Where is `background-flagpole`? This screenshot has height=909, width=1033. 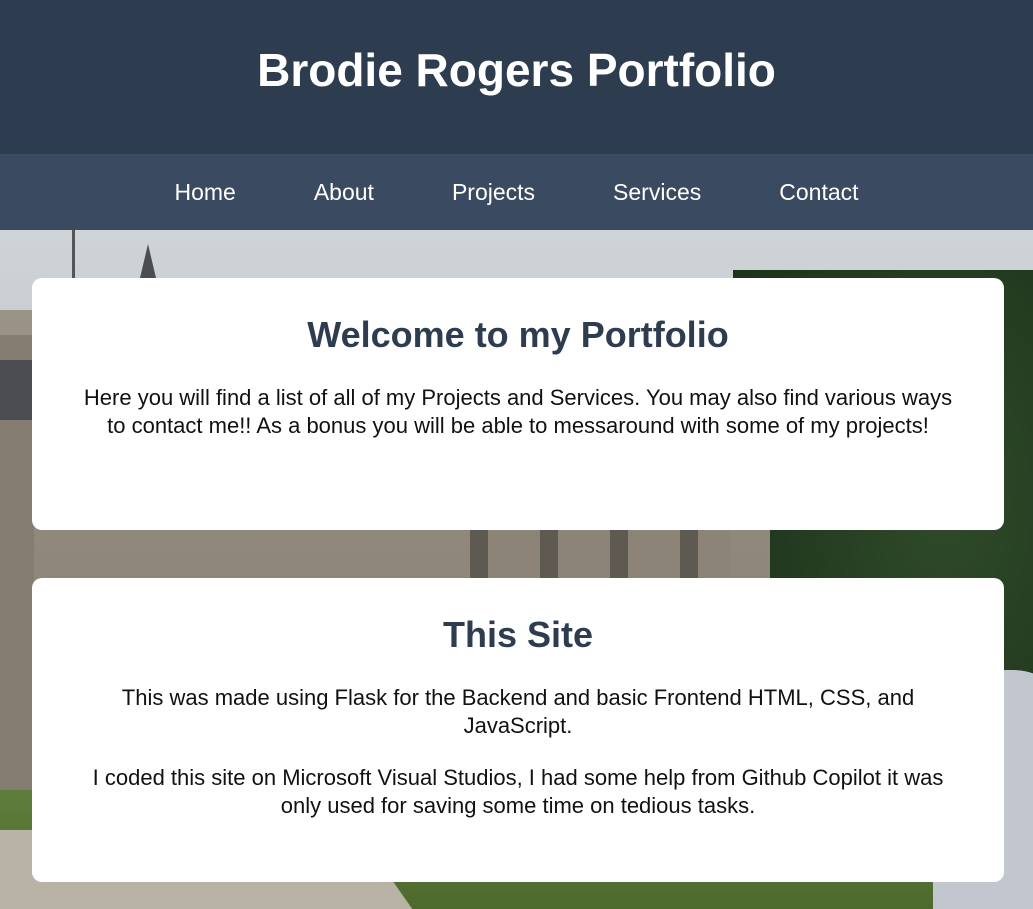
background-flagpole is located at coordinates (73, 254).